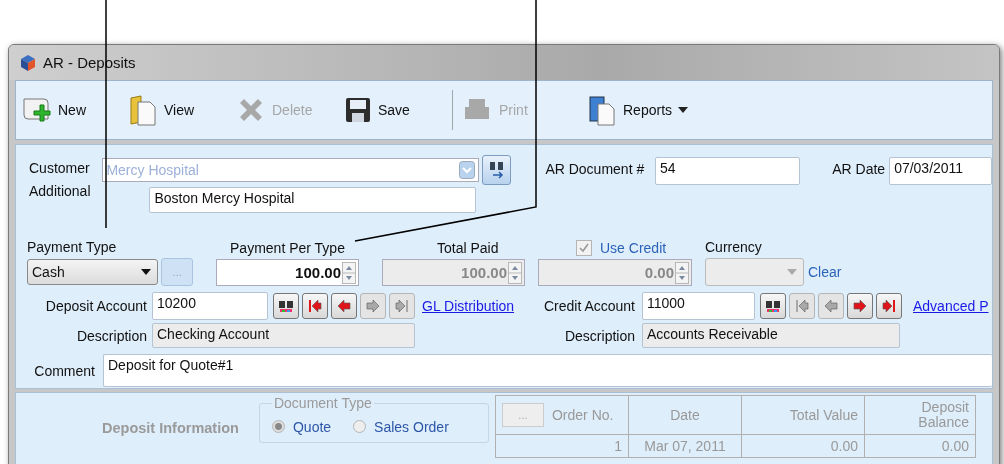 The image size is (1004, 464). I want to click on field-label: Payment Type, so click(72, 247).